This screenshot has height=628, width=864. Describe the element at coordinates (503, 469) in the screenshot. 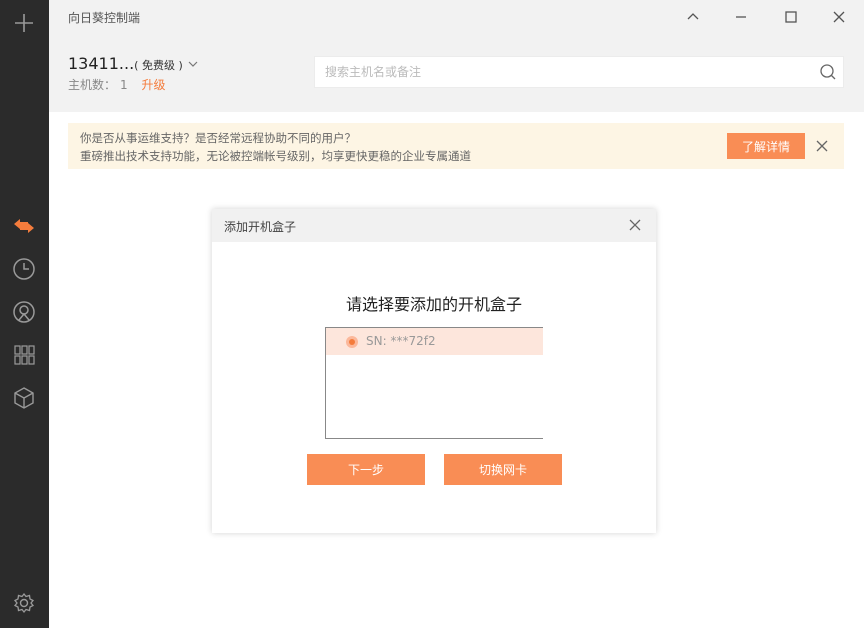

I see `switch-nic-button: 切换网卡` at that location.